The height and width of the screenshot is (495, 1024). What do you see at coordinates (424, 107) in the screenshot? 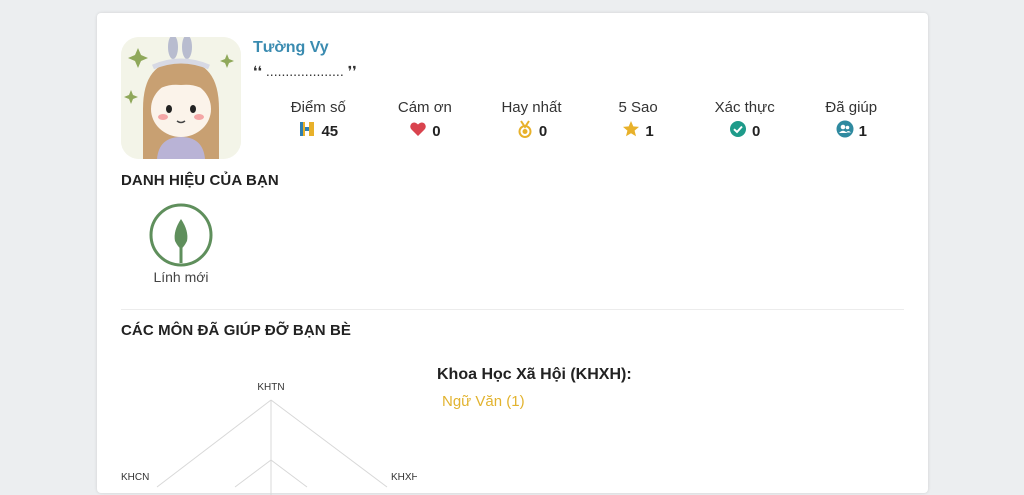
I see `stat-label: Cám ơn` at bounding box center [424, 107].